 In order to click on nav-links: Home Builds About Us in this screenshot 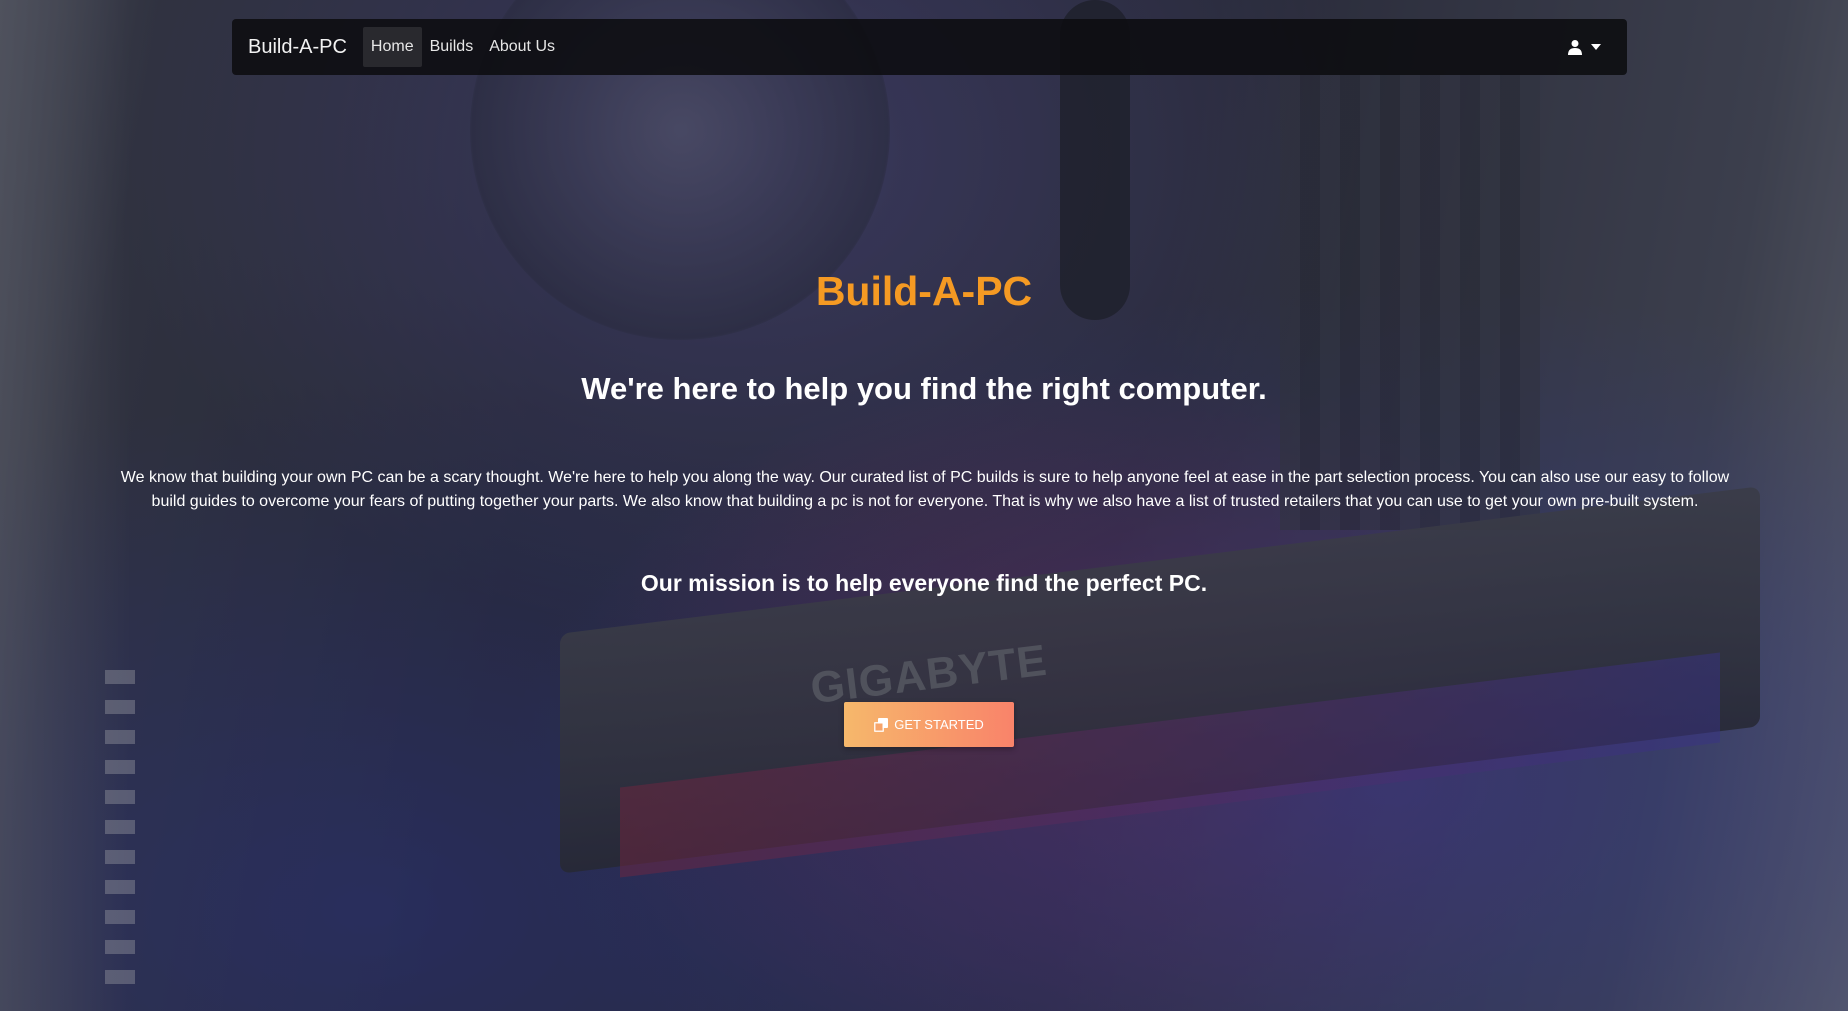, I will do `click(462, 47)`.